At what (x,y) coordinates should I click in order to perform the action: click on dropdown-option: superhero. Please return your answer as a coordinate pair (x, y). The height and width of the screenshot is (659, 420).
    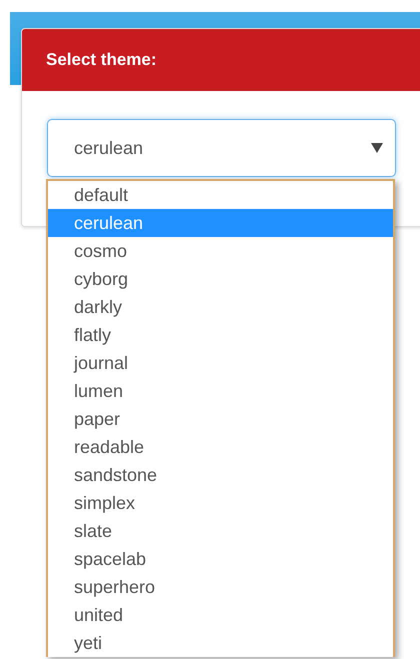
    Looking at the image, I should click on (220, 587).